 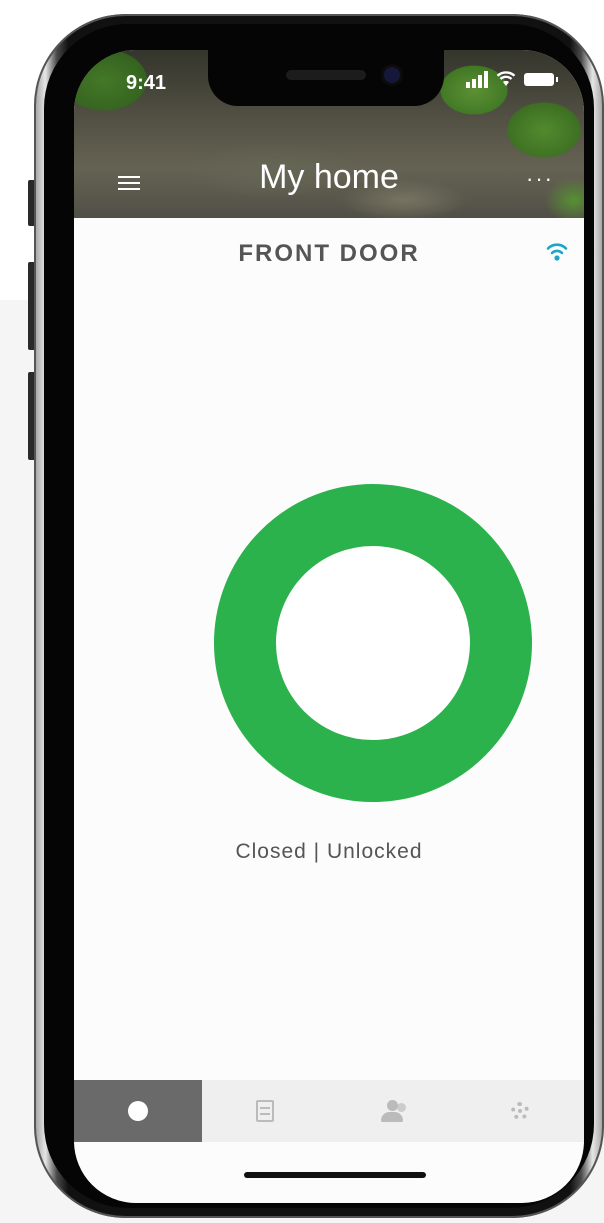 What do you see at coordinates (329, 253) in the screenshot?
I see `lock-name: FRONT DOOR` at bounding box center [329, 253].